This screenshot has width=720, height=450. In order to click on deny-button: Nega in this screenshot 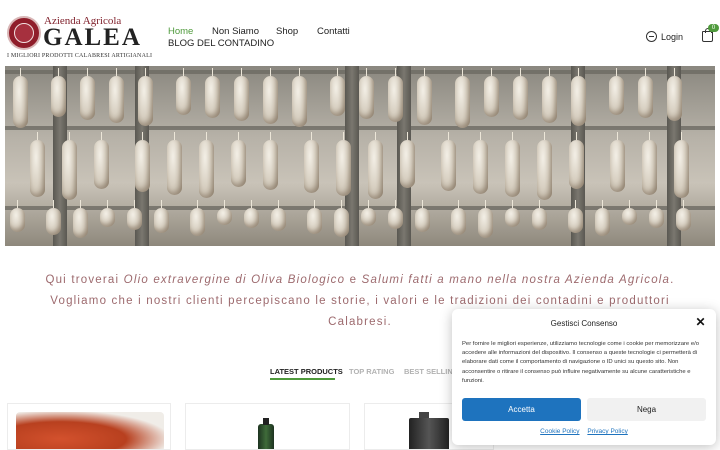, I will do `click(646, 409)`.